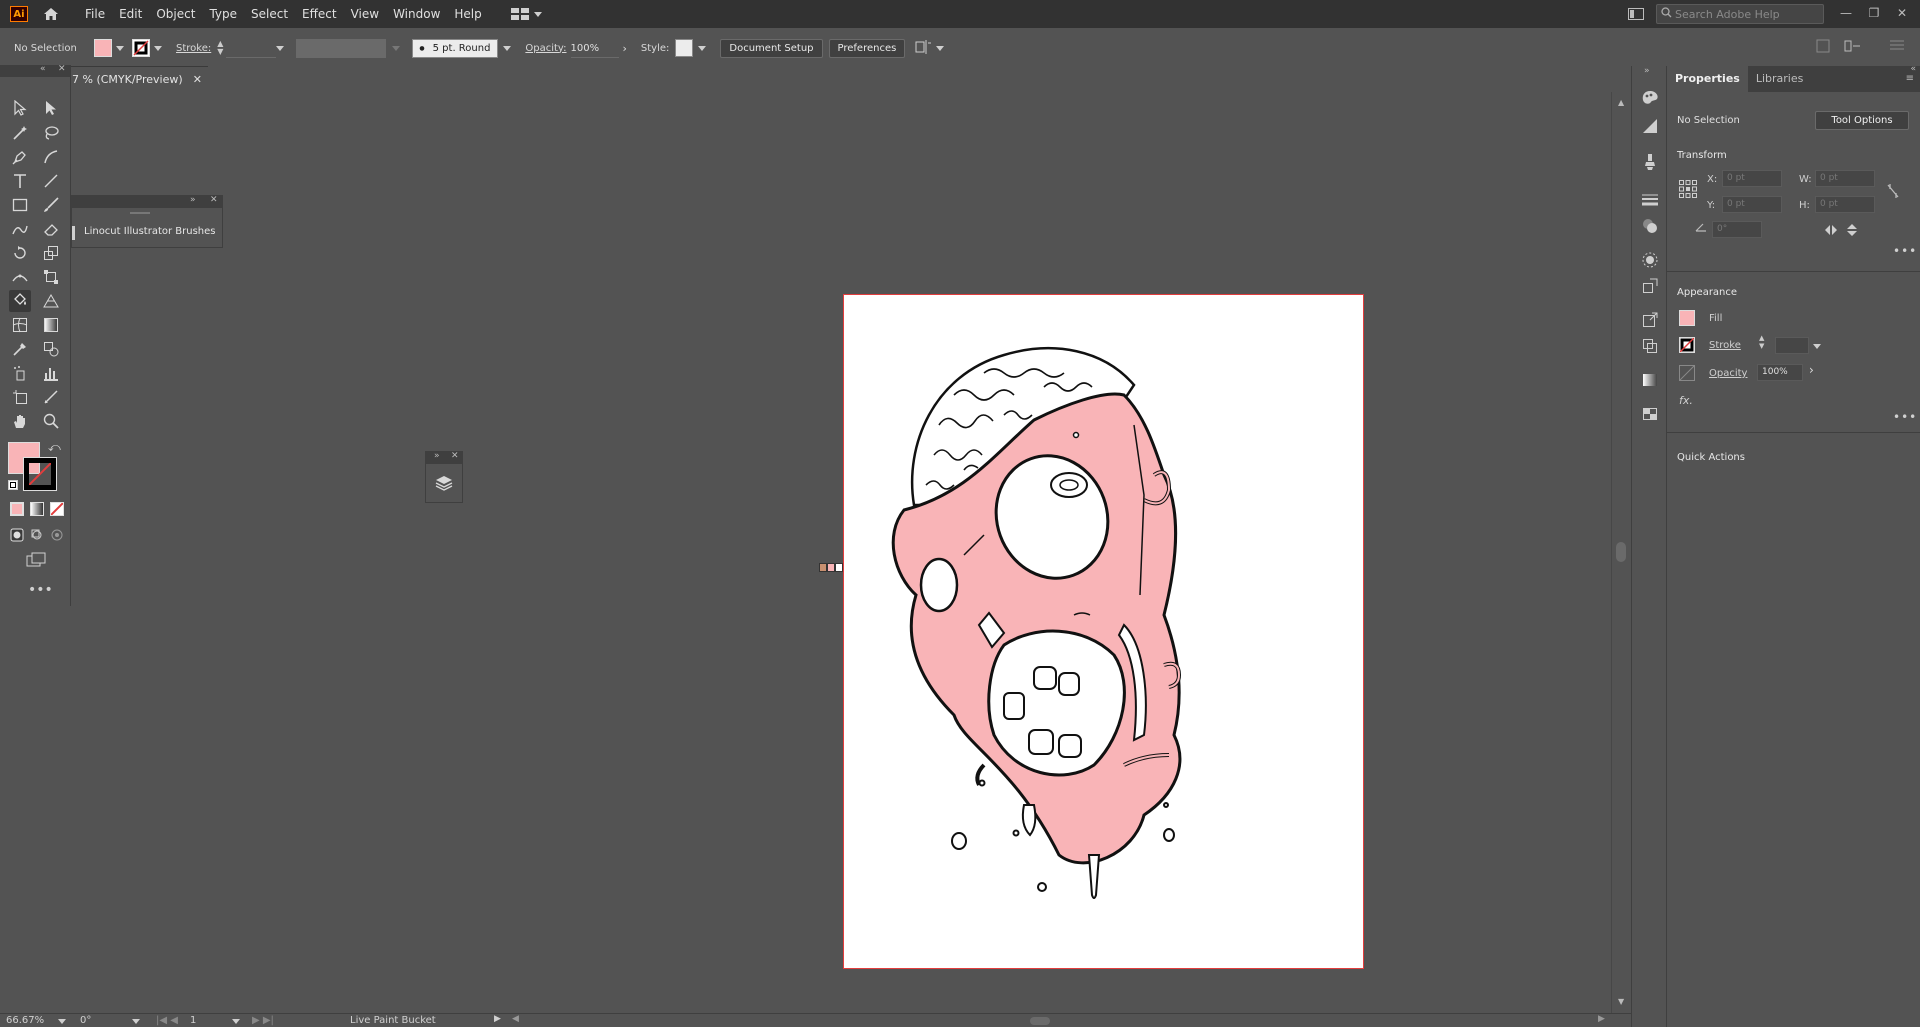  I want to click on pen-tool-icon, so click(20, 157).